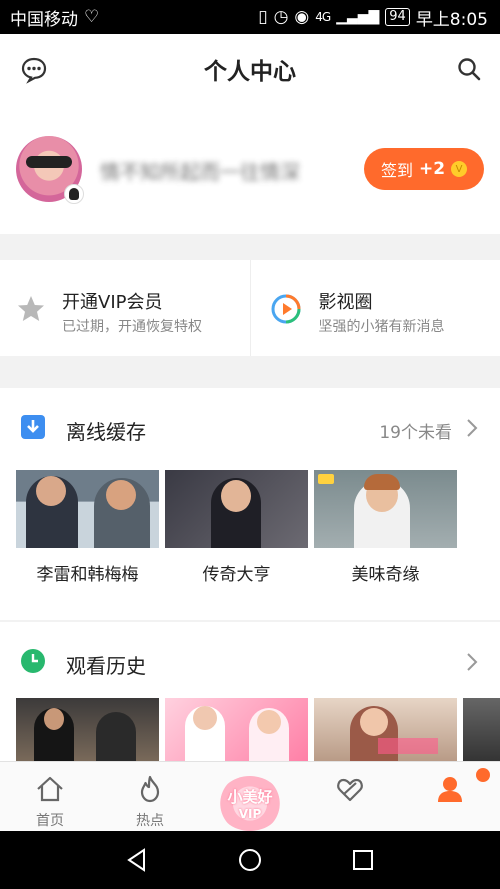 This screenshot has width=500, height=889. I want to click on tab-vip: 小美好 VIP, so click(250, 796).